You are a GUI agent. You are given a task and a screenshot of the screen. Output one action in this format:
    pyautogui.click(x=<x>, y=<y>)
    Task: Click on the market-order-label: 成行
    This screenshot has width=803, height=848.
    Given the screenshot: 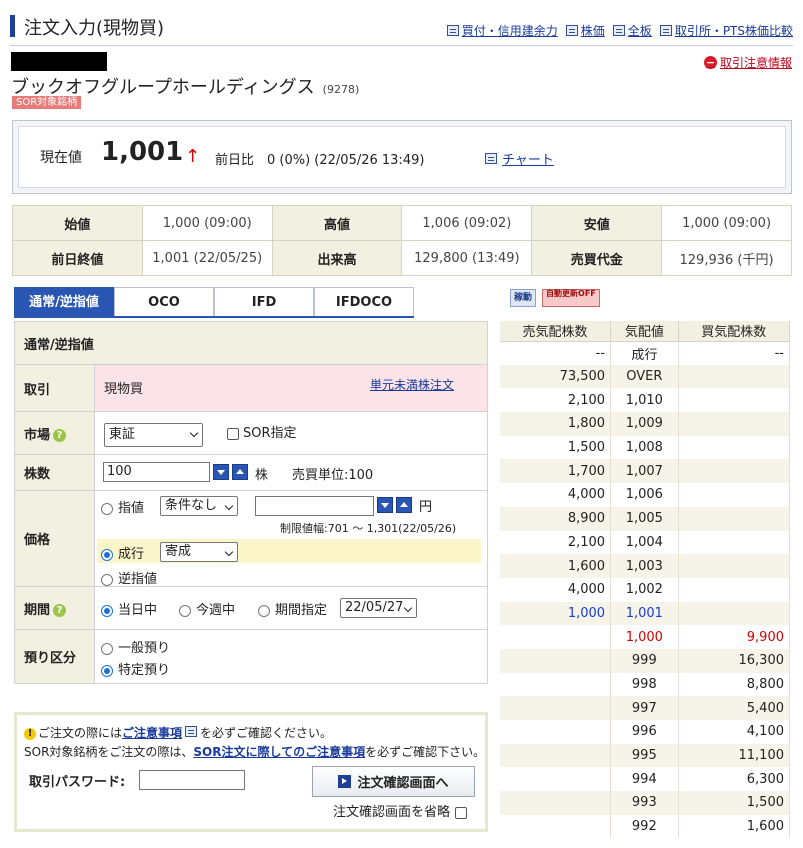 What is the action you would take?
    pyautogui.click(x=131, y=554)
    